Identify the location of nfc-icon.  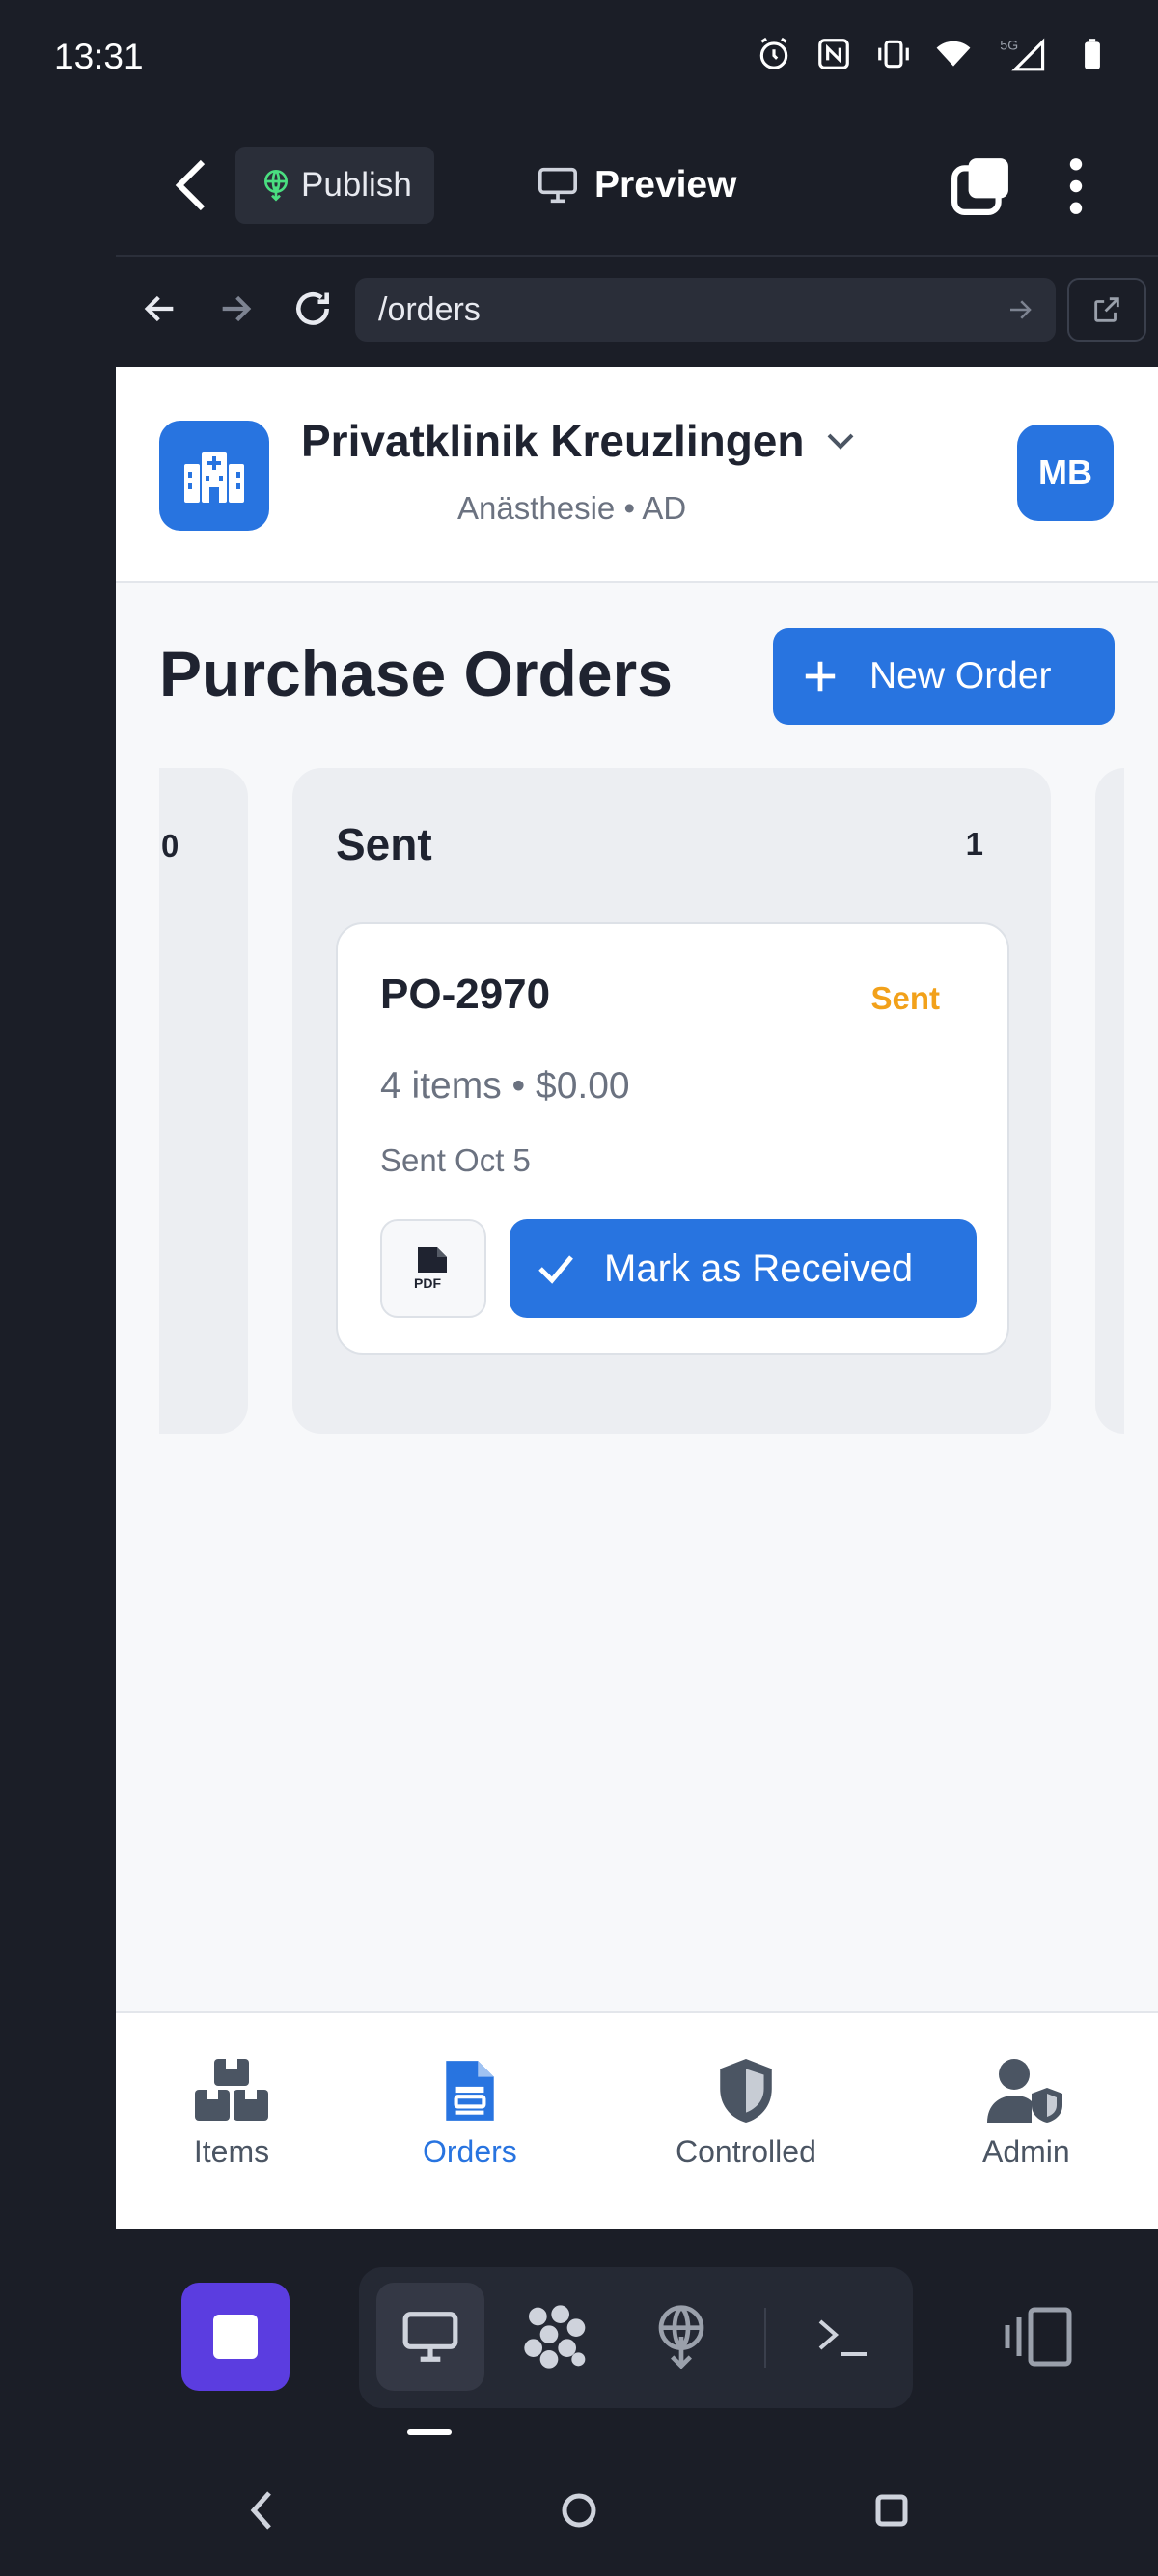
(833, 54).